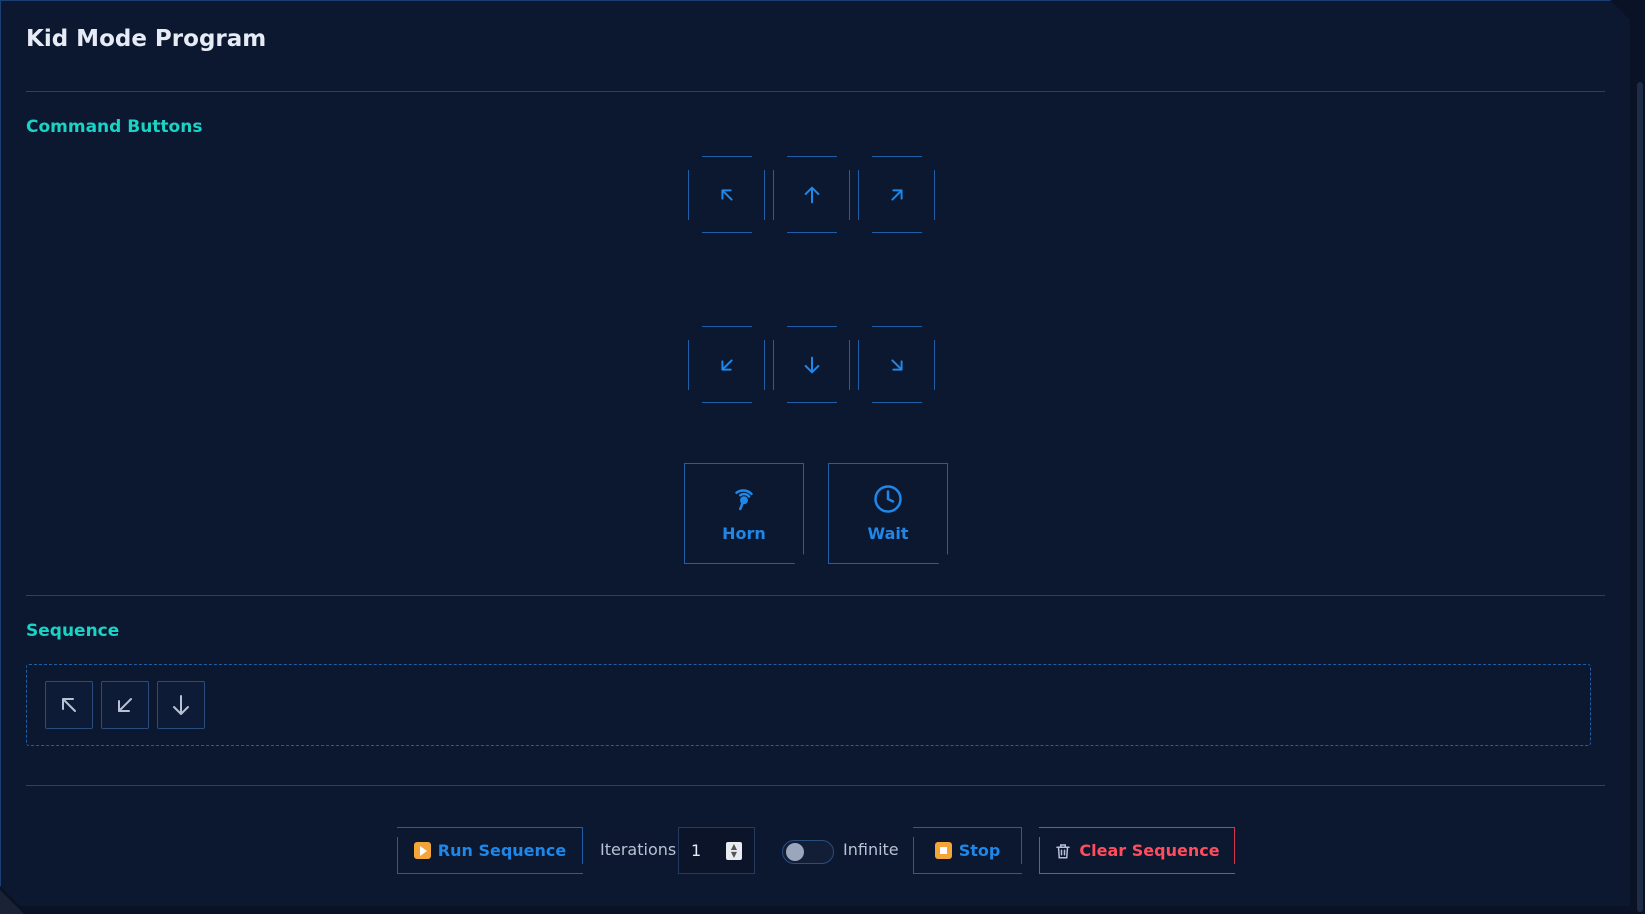  I want to click on up-left-button, so click(726, 194).